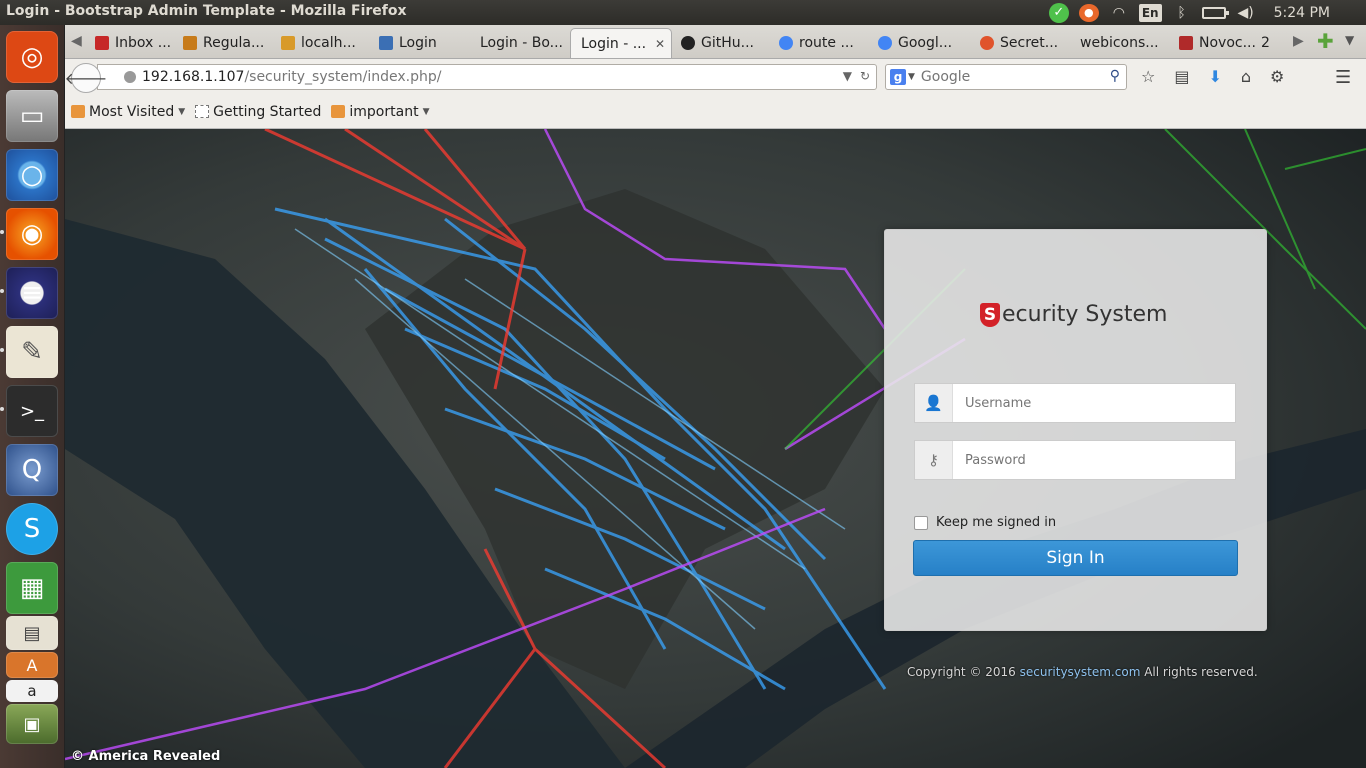  Describe the element at coordinates (621, 43) in the screenshot. I see `tab-login-active: Login - ... ✕` at that location.